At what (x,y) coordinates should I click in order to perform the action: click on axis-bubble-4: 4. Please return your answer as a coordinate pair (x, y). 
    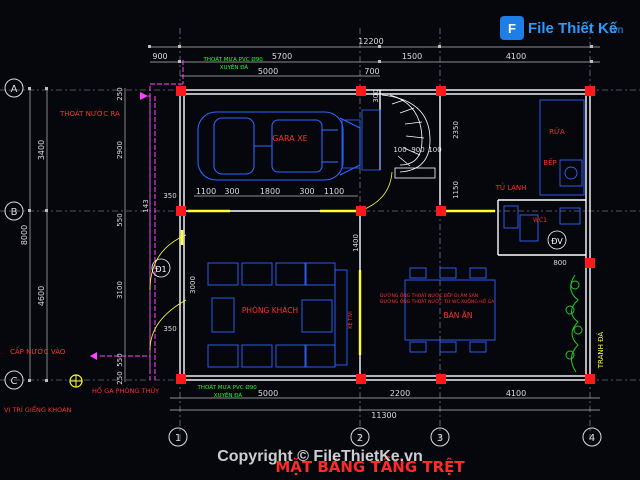
    Looking at the image, I should click on (592, 437).